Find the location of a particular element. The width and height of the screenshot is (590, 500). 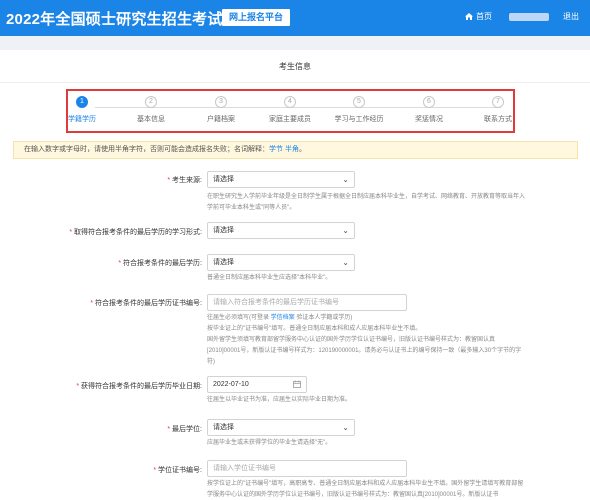

step-1: 1 学籍学历 is located at coordinates (82, 110).